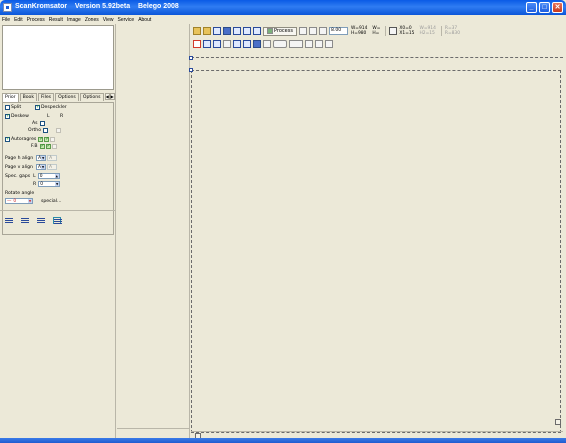 Image resolution: width=566 pixels, height=443 pixels. I want to click on tab-scroll-right-icon: ▶, so click(112, 96).